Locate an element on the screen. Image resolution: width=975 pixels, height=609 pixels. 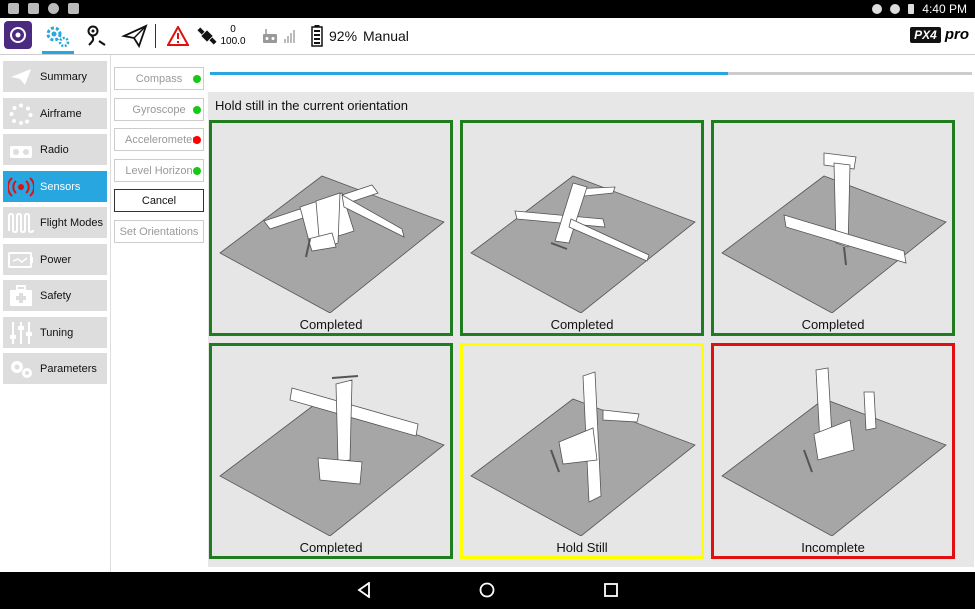
main-toolbar: 0 100.0 92% Manual PX4 pro is located at coordinates (487, 36).